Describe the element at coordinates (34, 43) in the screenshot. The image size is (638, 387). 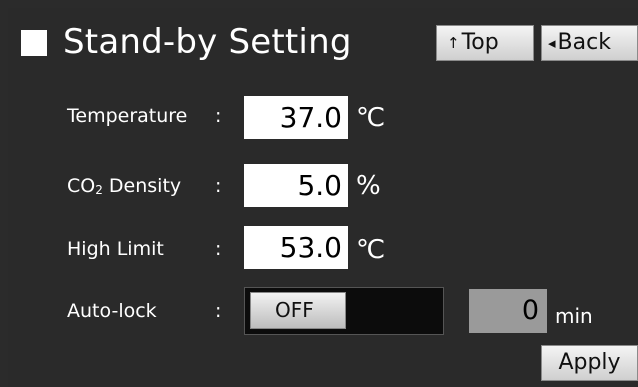
I see `title-square-icon` at that location.